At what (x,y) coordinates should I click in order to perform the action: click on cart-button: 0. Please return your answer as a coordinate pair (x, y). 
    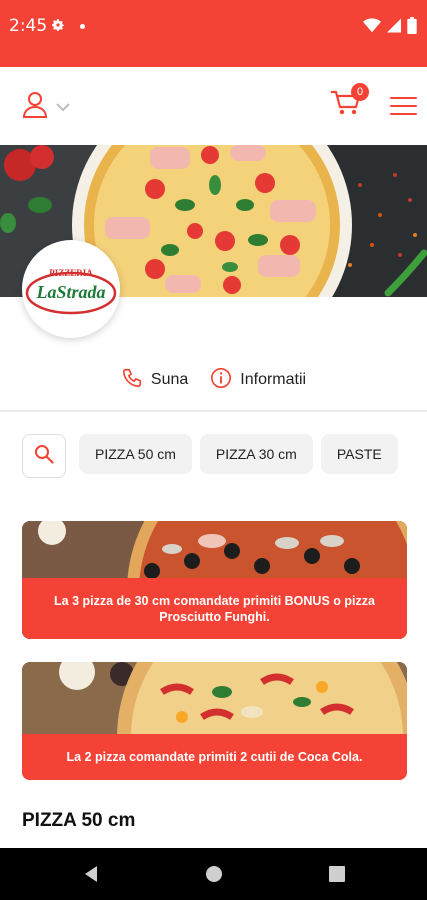
    Looking at the image, I should click on (349, 103).